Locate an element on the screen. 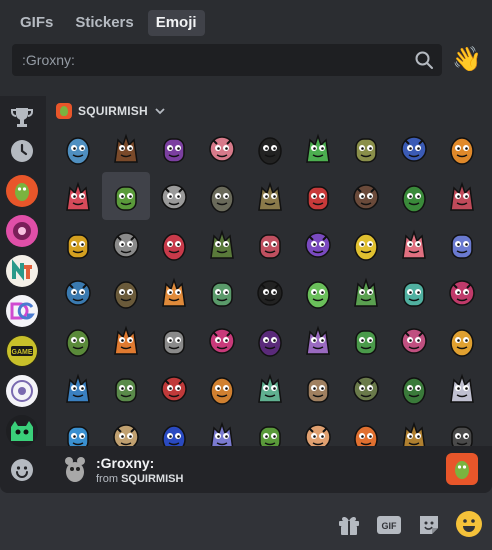  tab-gifs: GIFs is located at coordinates (36, 23).